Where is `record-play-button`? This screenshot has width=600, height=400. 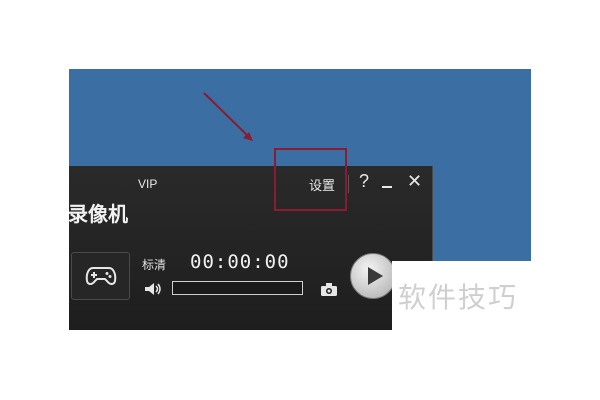
record-play-button is located at coordinates (373, 276).